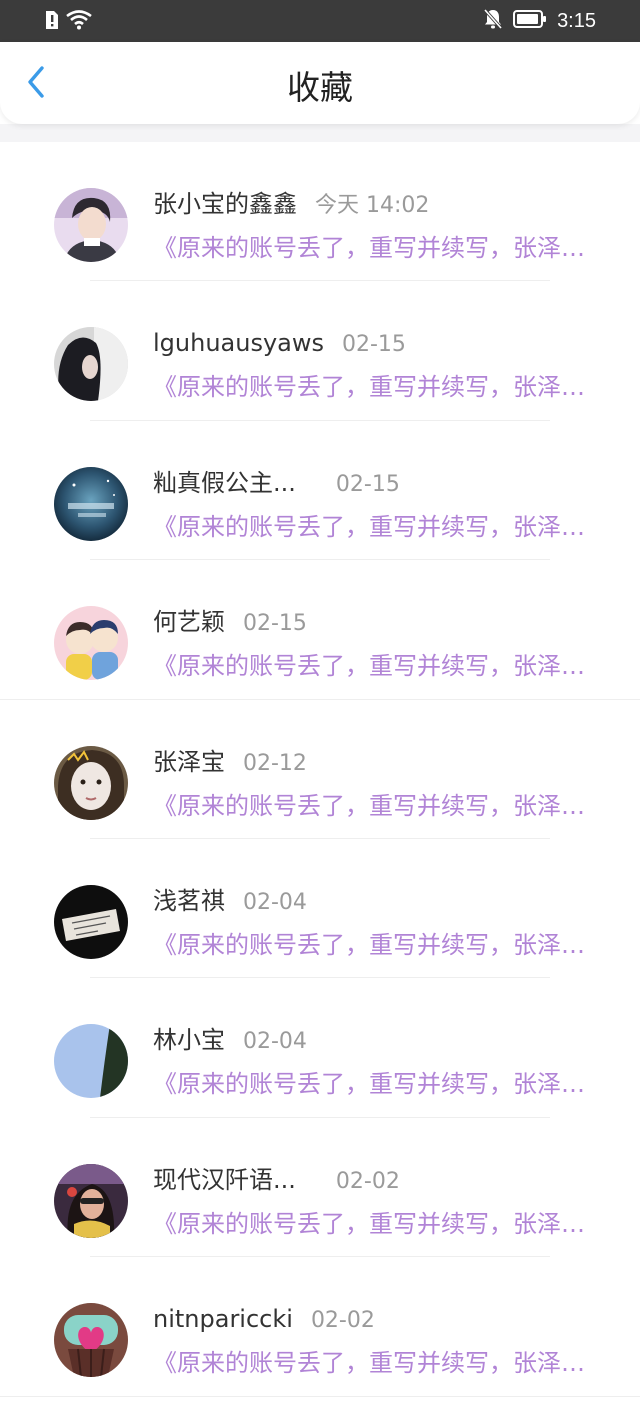 The height and width of the screenshot is (1422, 640). I want to click on battery-icon, so click(530, 21).